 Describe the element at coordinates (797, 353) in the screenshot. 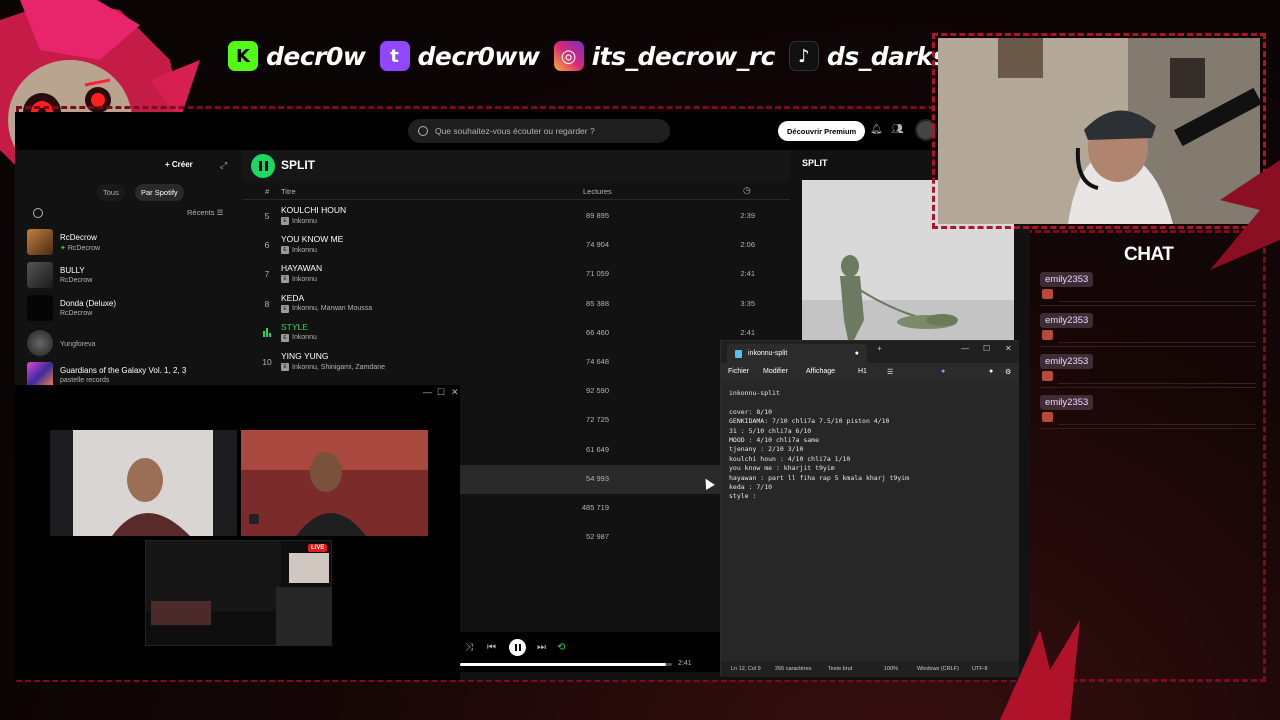

I see `notepad-tab: inkonnu-split ●` at that location.